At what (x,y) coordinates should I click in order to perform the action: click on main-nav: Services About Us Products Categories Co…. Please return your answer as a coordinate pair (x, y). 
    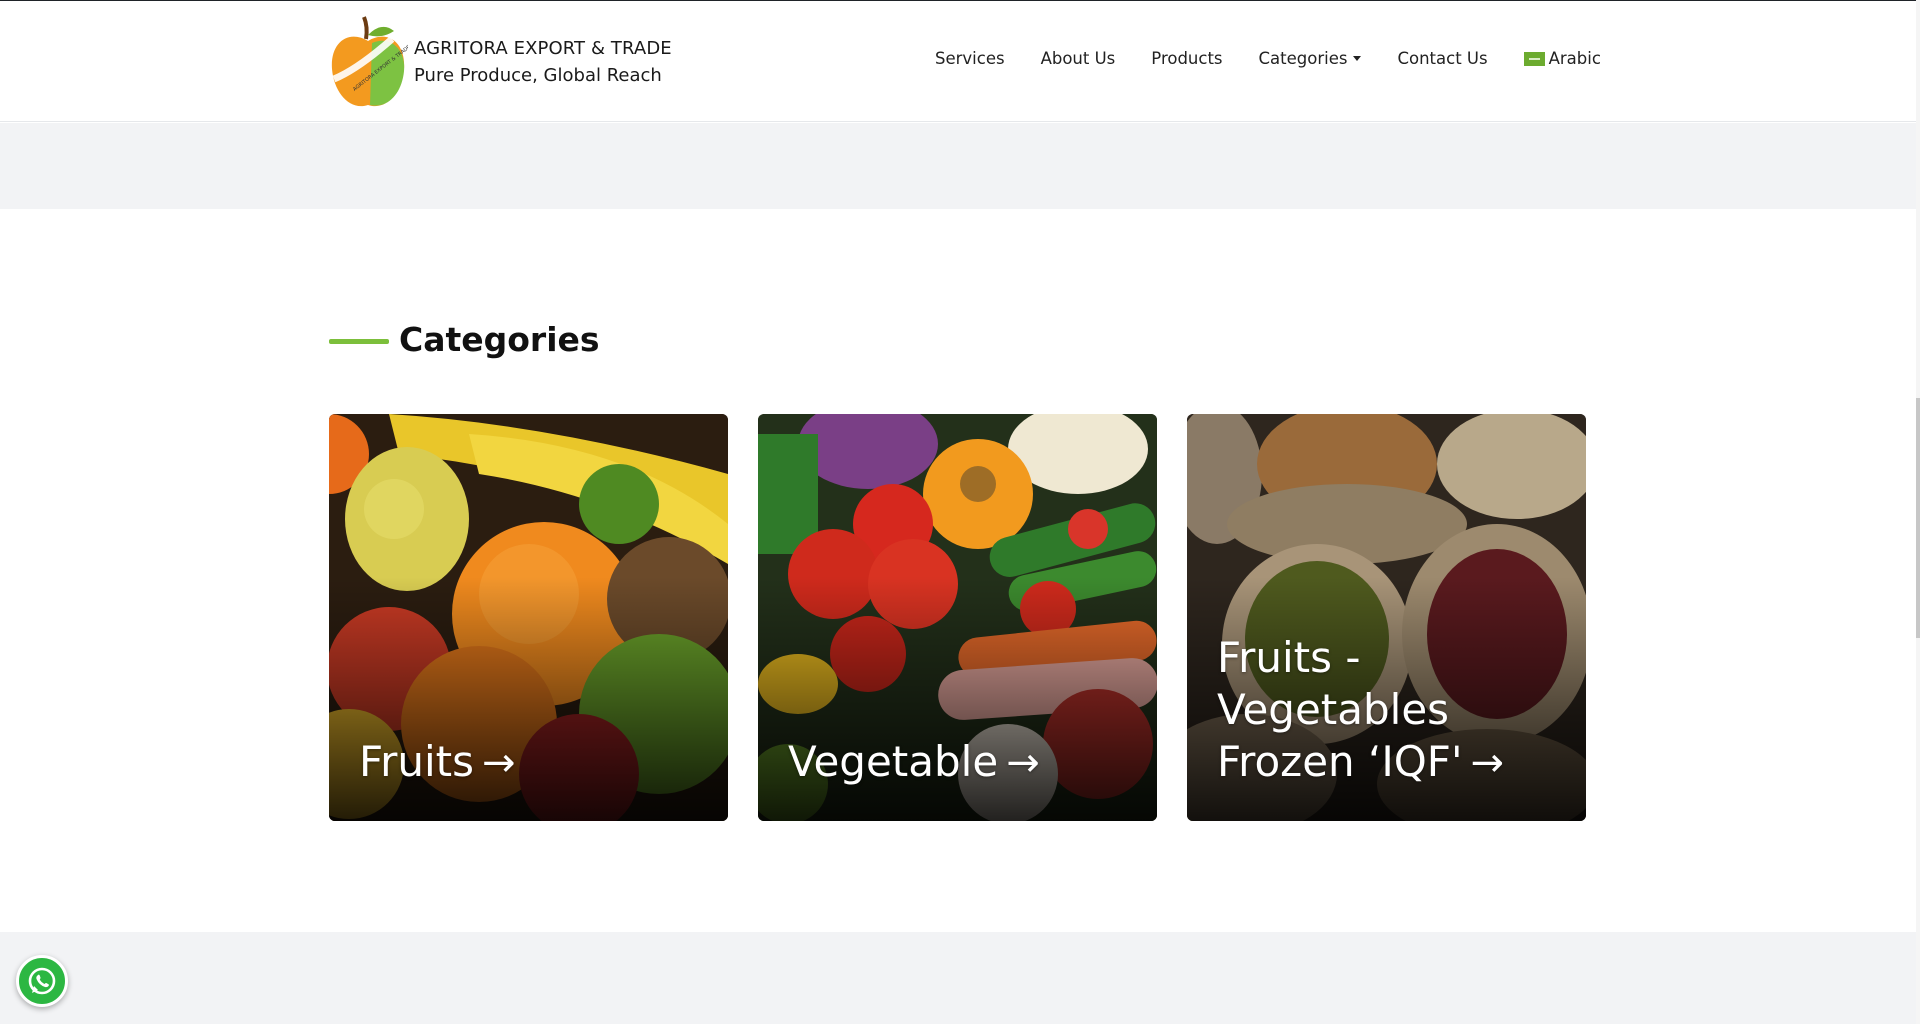
    Looking at the image, I should click on (1268, 58).